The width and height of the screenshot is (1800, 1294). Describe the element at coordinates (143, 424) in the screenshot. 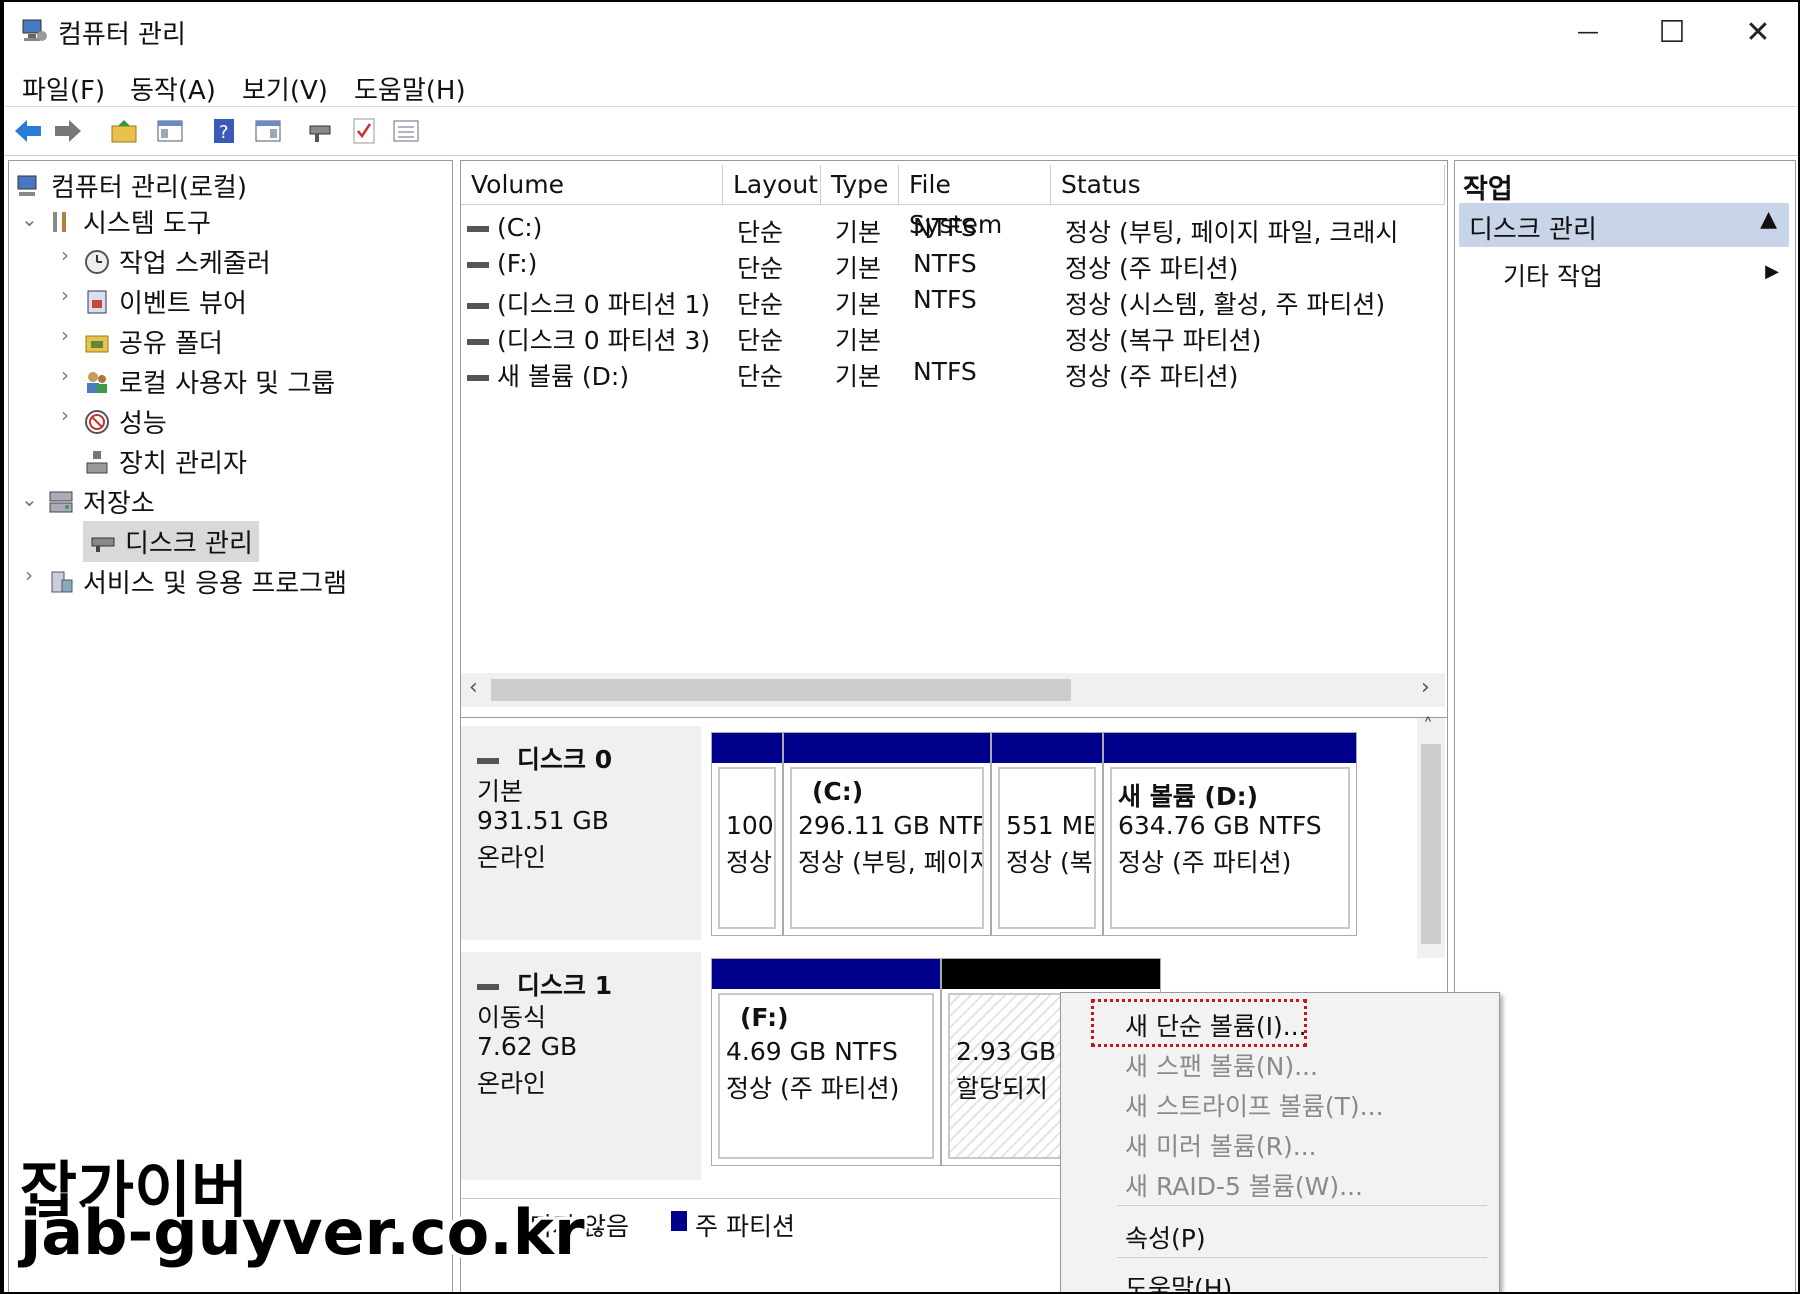

I see `tree-item-label: 성능` at that location.